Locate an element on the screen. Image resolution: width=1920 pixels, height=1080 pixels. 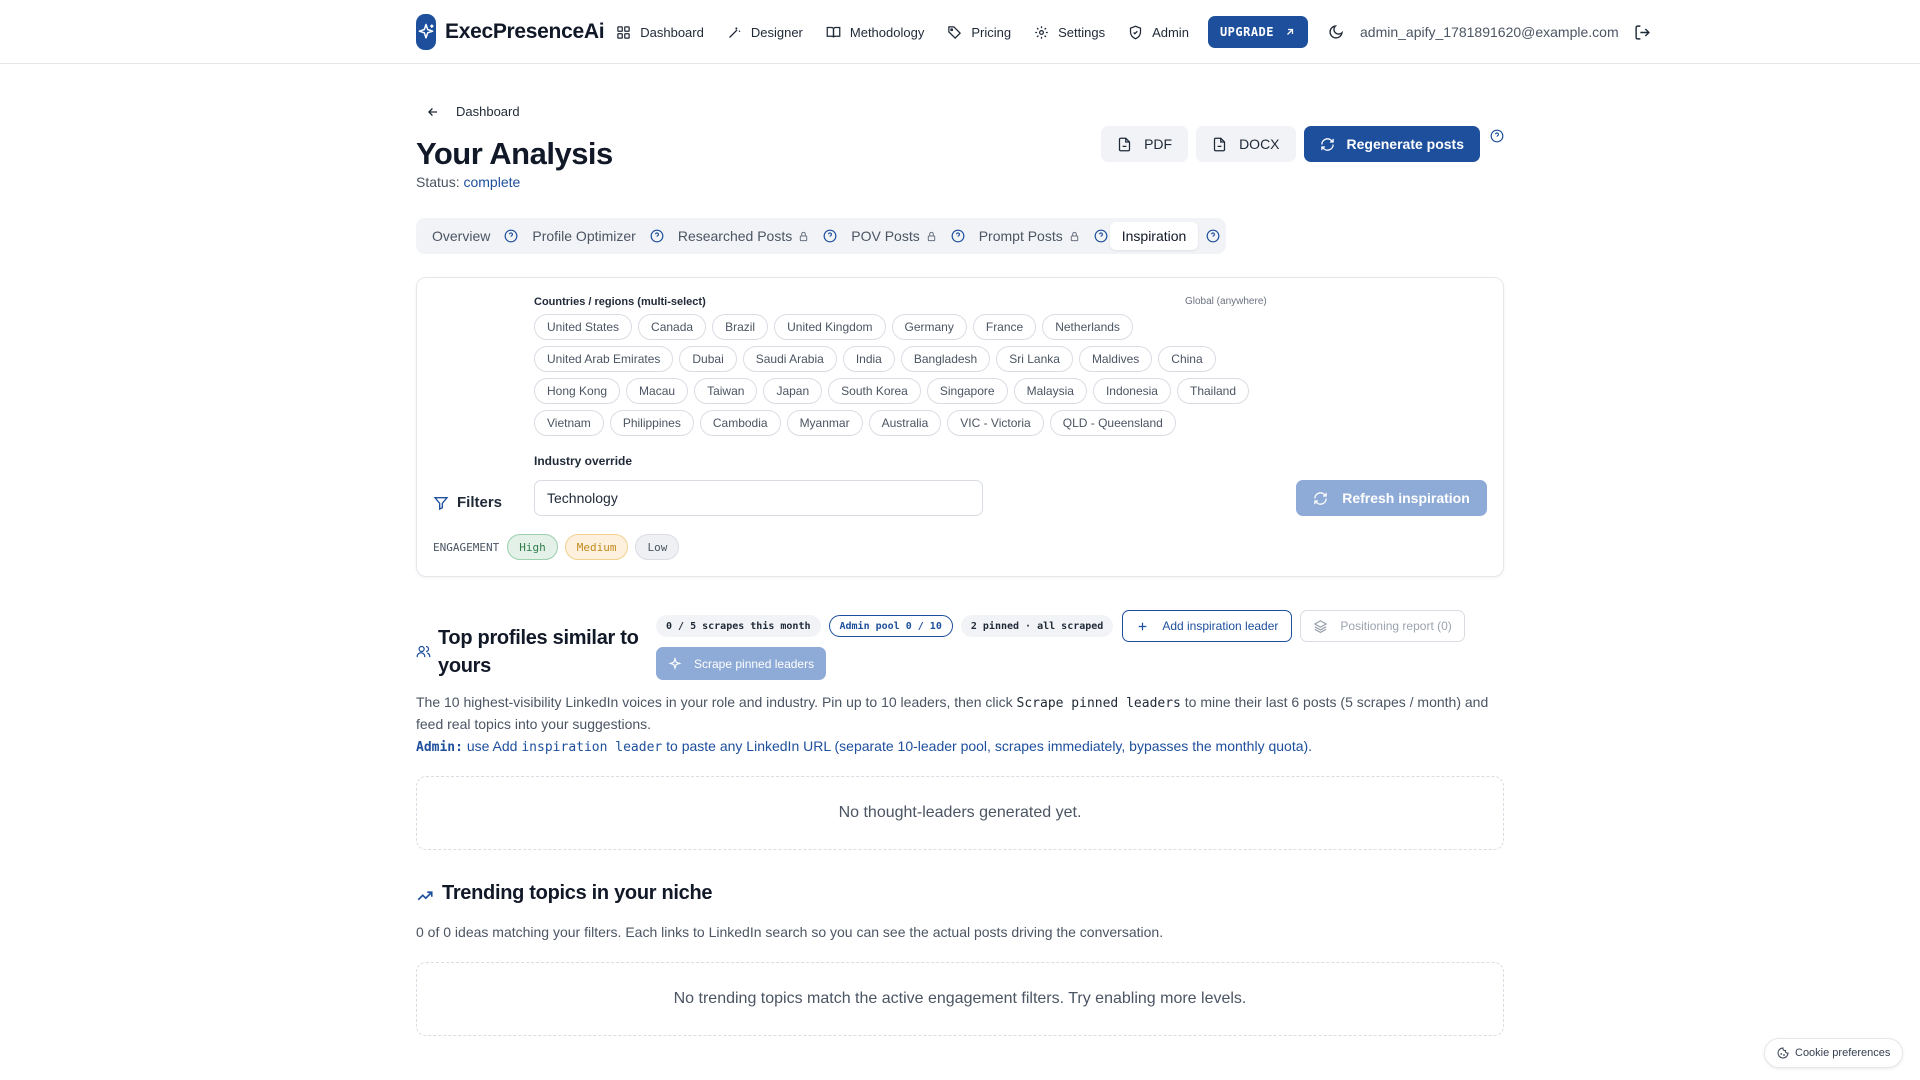
add-inspiration-leader-button: Add inspiration leader is located at coordinates (1207, 626).